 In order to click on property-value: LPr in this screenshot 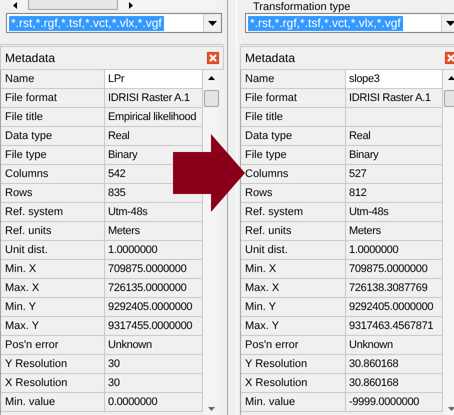, I will do `click(154, 79)`.